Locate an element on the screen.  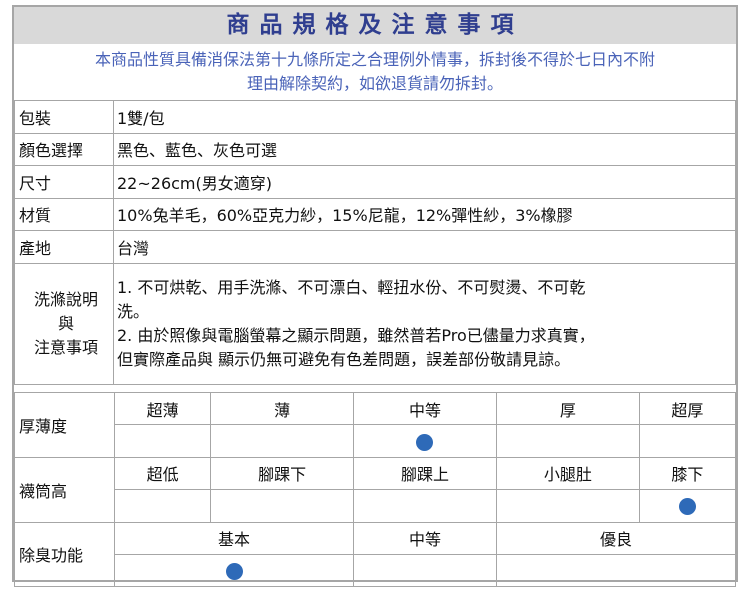
deodorant-label: 除臭功能 is located at coordinates (64, 554).